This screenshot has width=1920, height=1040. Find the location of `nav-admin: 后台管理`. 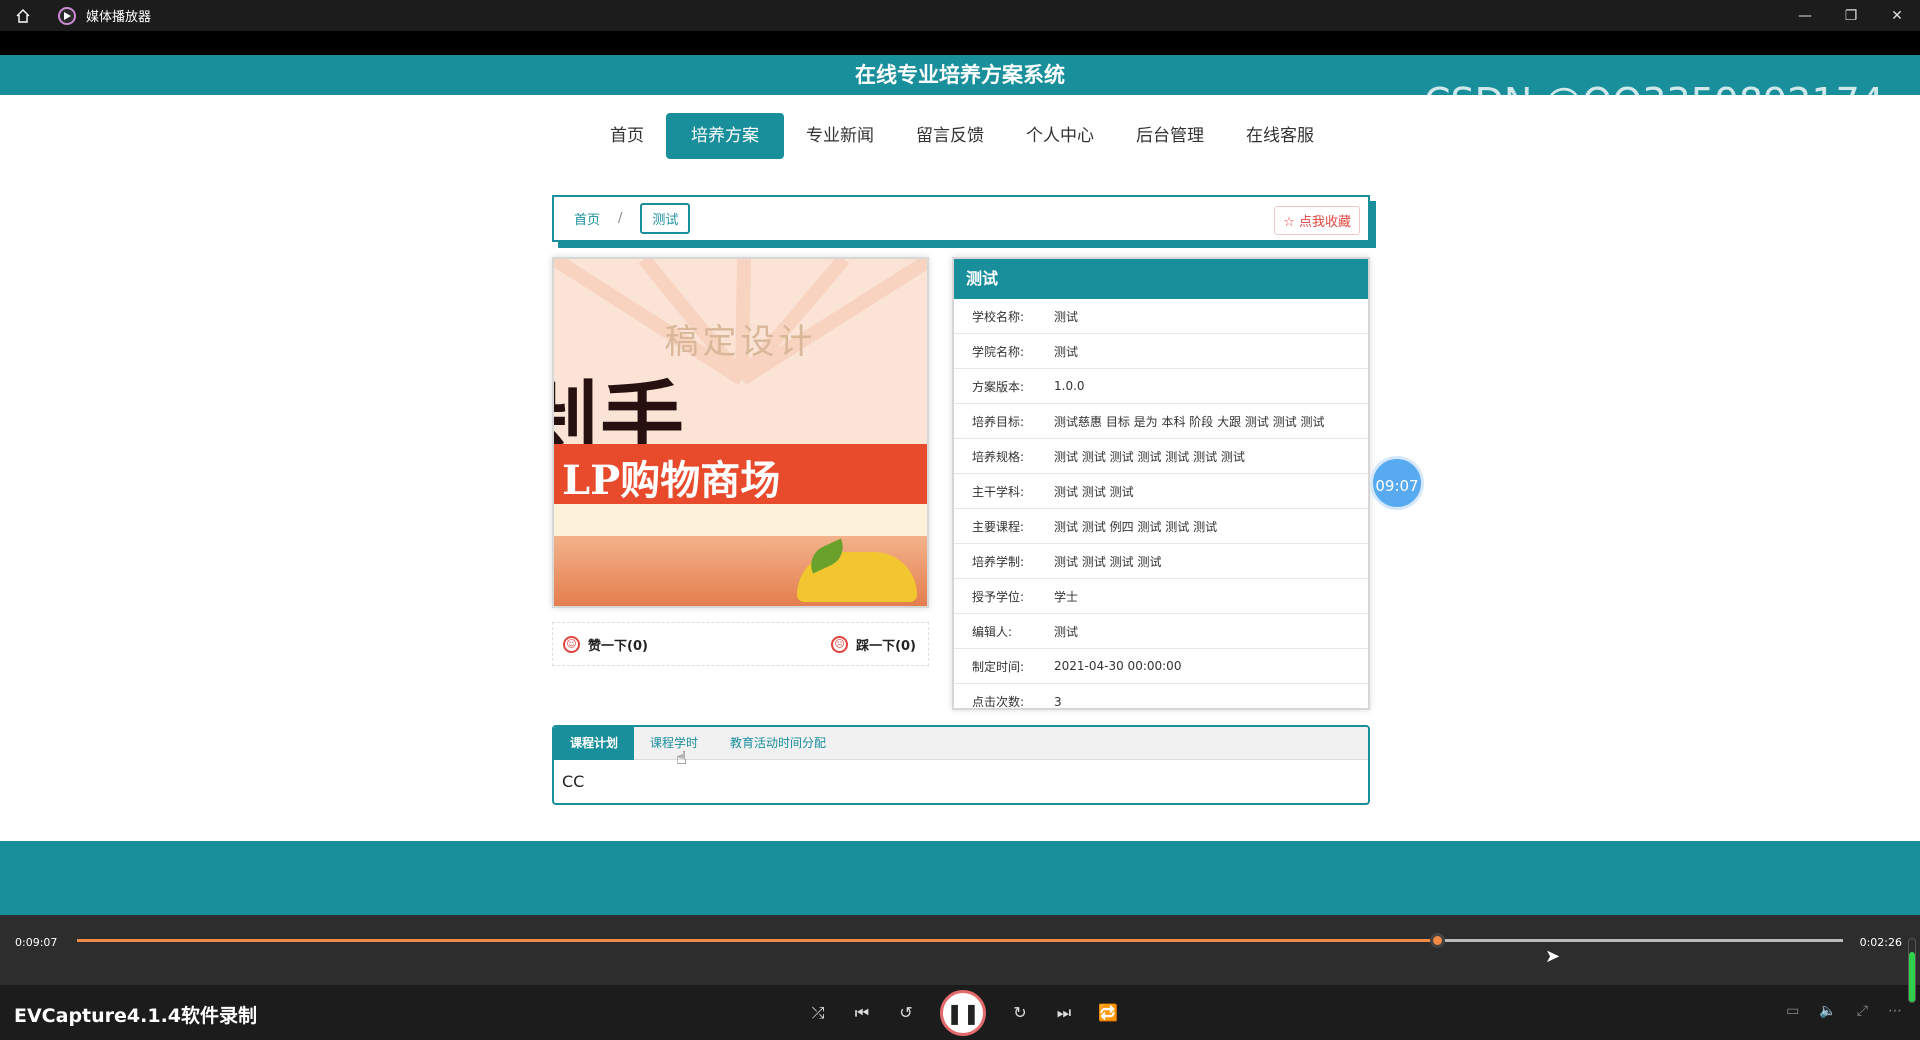

nav-admin: 后台管理 is located at coordinates (1170, 136).